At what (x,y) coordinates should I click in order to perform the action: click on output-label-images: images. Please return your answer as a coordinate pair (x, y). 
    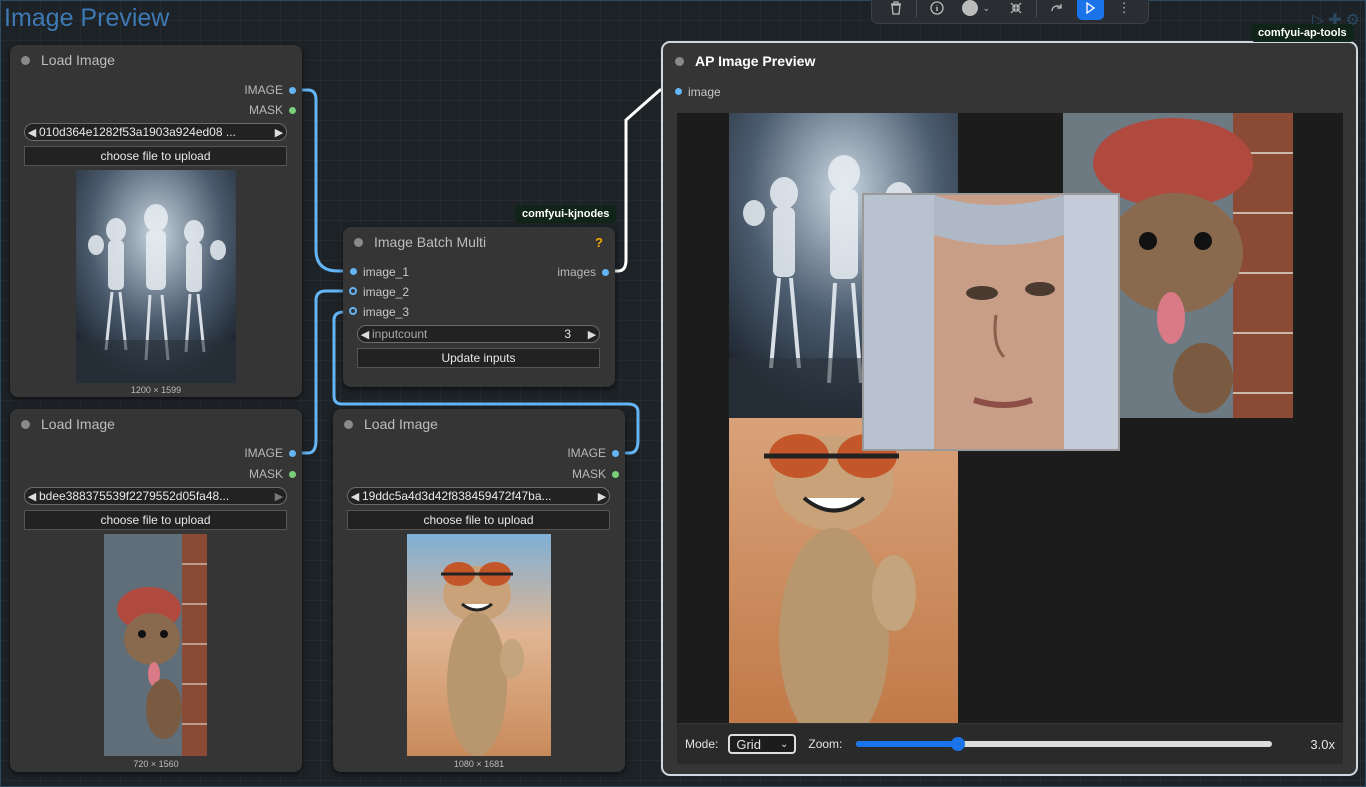
    Looking at the image, I should click on (576, 272).